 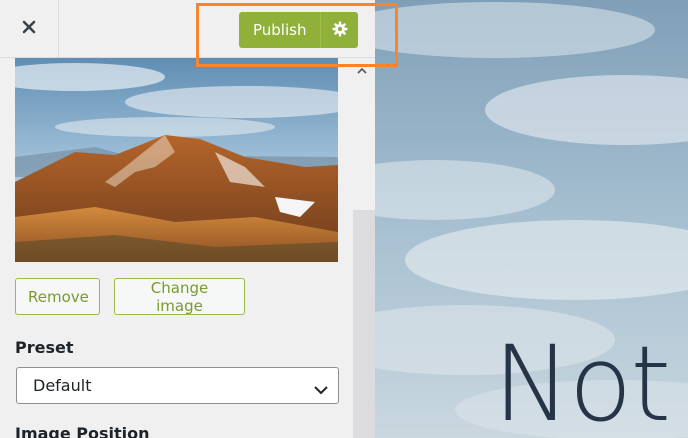 I want to click on change-image-button: Change image, so click(x=179, y=296).